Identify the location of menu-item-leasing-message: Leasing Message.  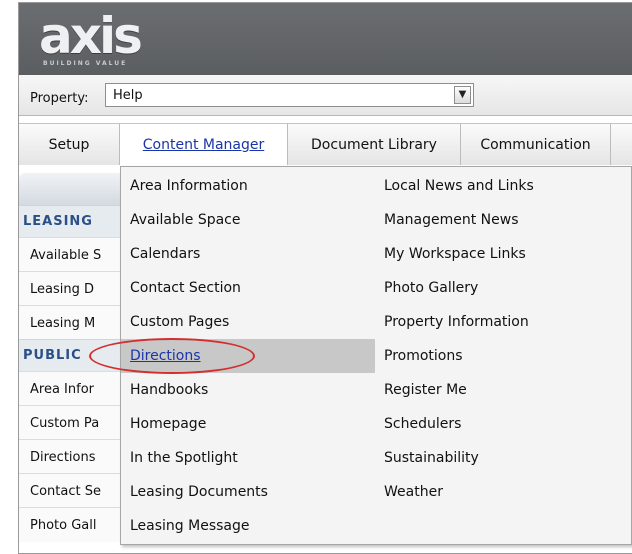
(248, 526).